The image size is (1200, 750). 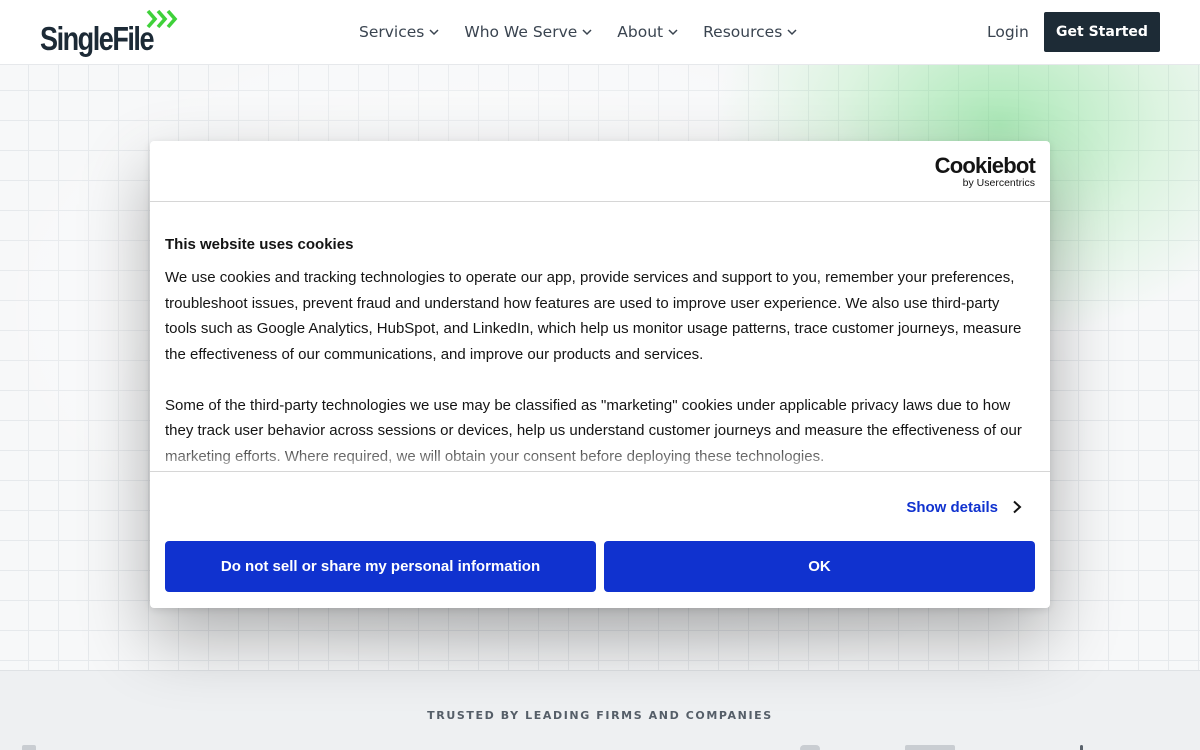 What do you see at coordinates (743, 32) in the screenshot?
I see `nav-item-label: Resources` at bounding box center [743, 32].